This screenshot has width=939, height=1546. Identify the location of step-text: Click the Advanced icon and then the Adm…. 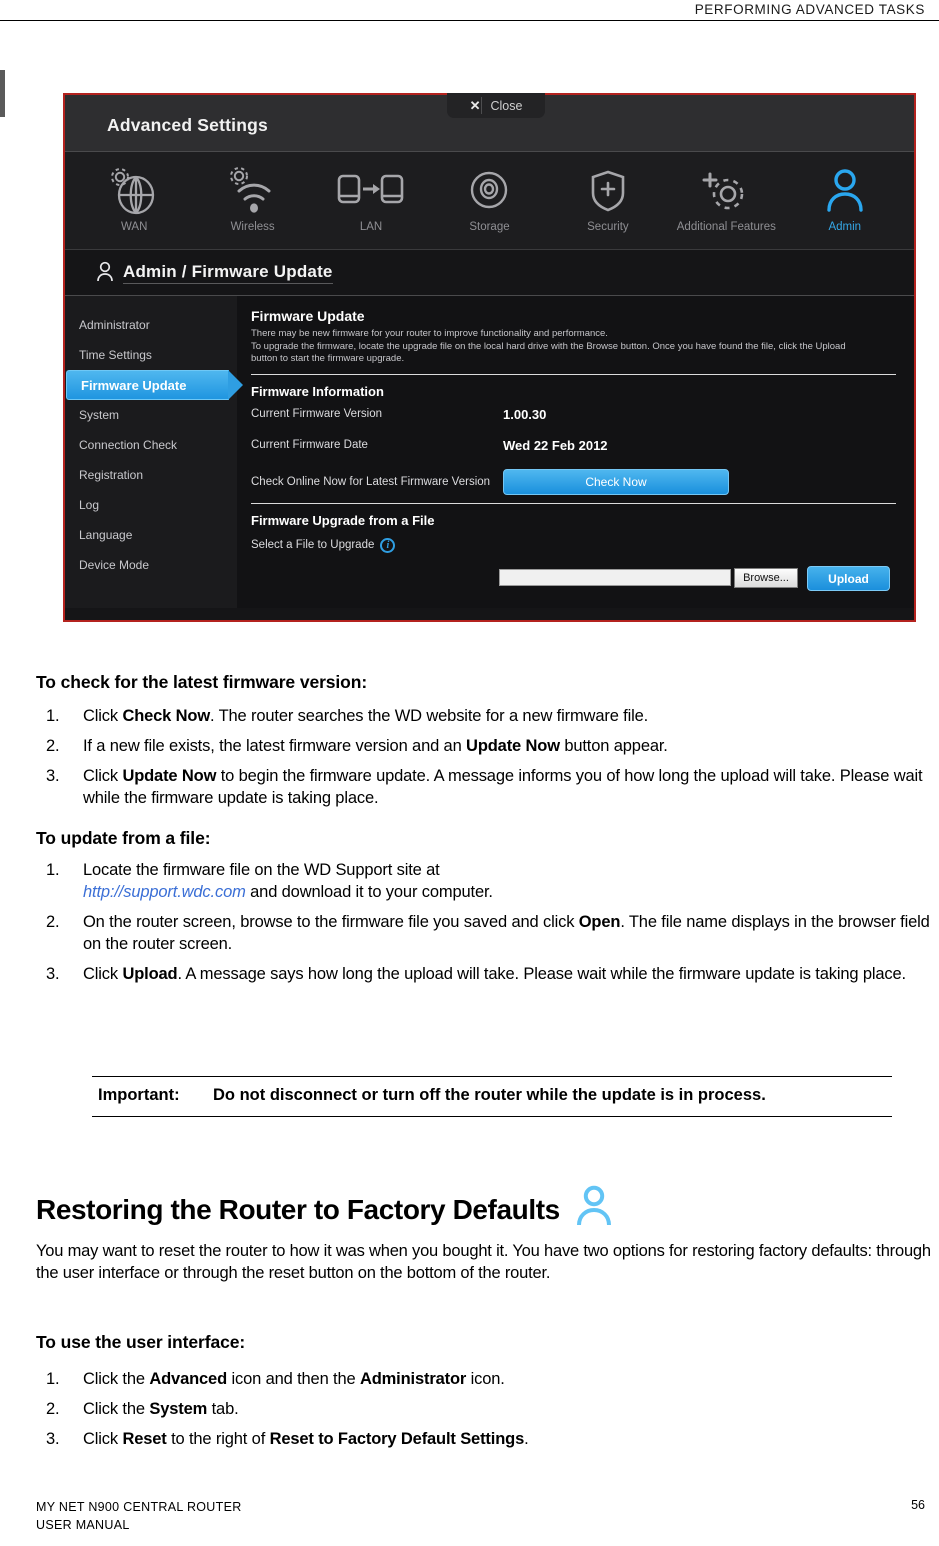
(294, 1379).